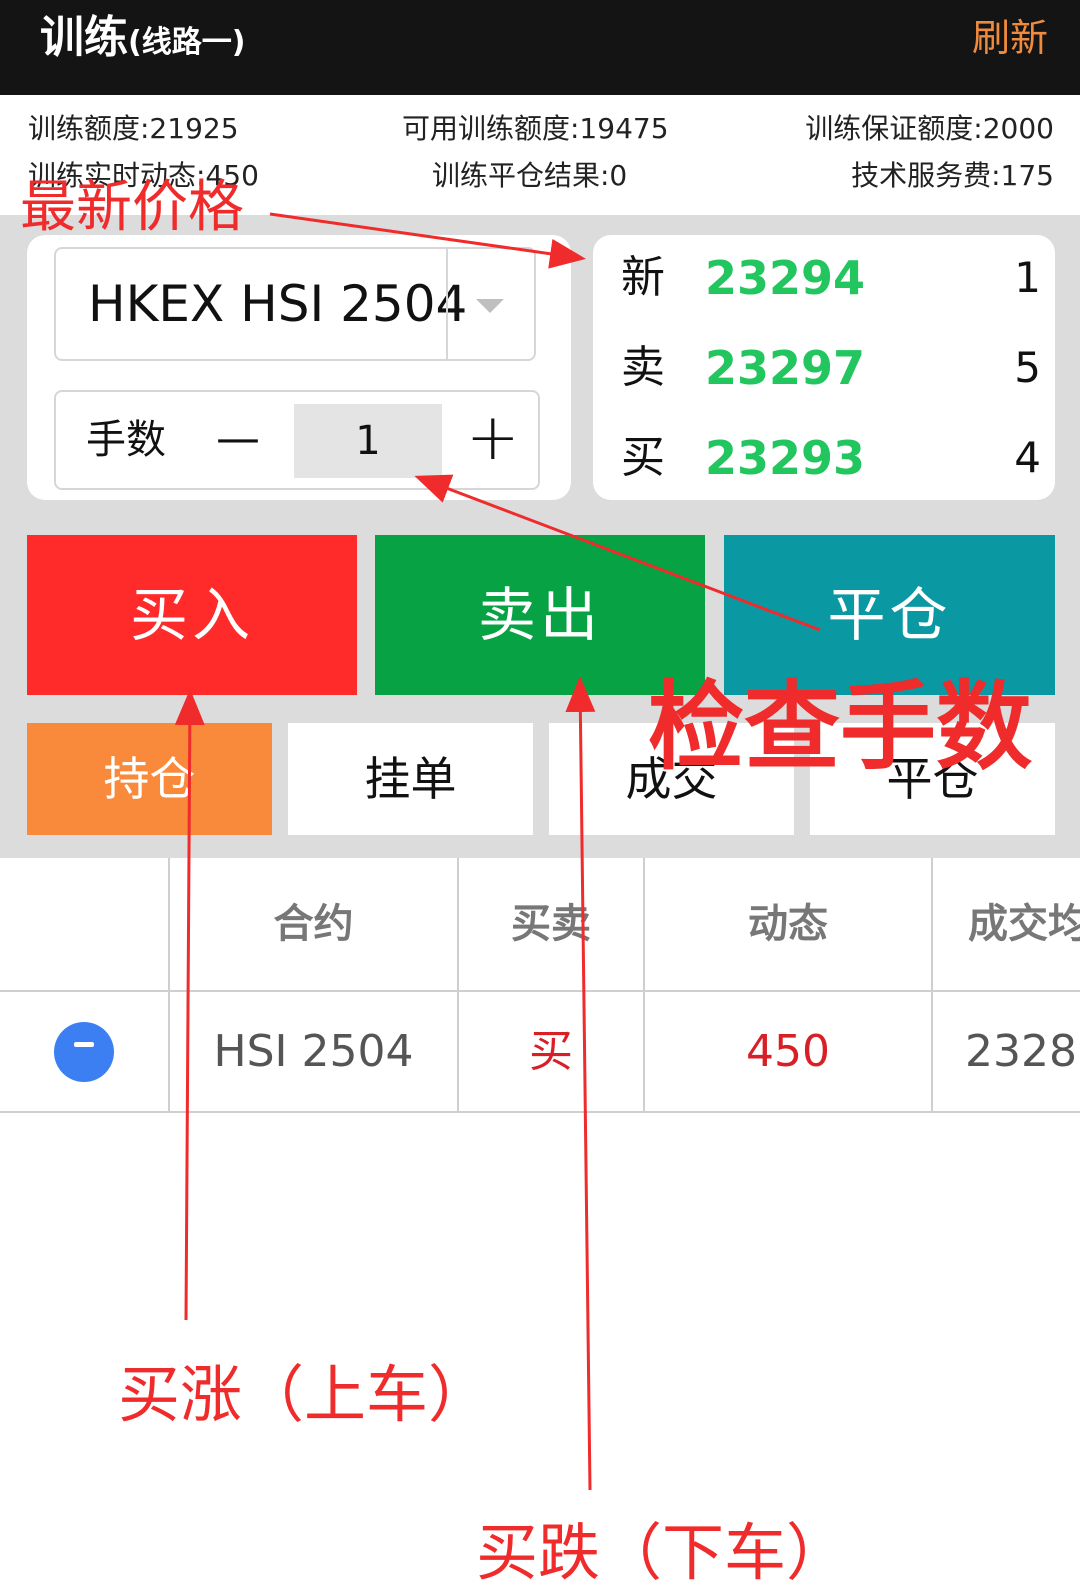  What do you see at coordinates (189, 1005) in the screenshot?
I see `arrow-buy-up` at bounding box center [189, 1005].